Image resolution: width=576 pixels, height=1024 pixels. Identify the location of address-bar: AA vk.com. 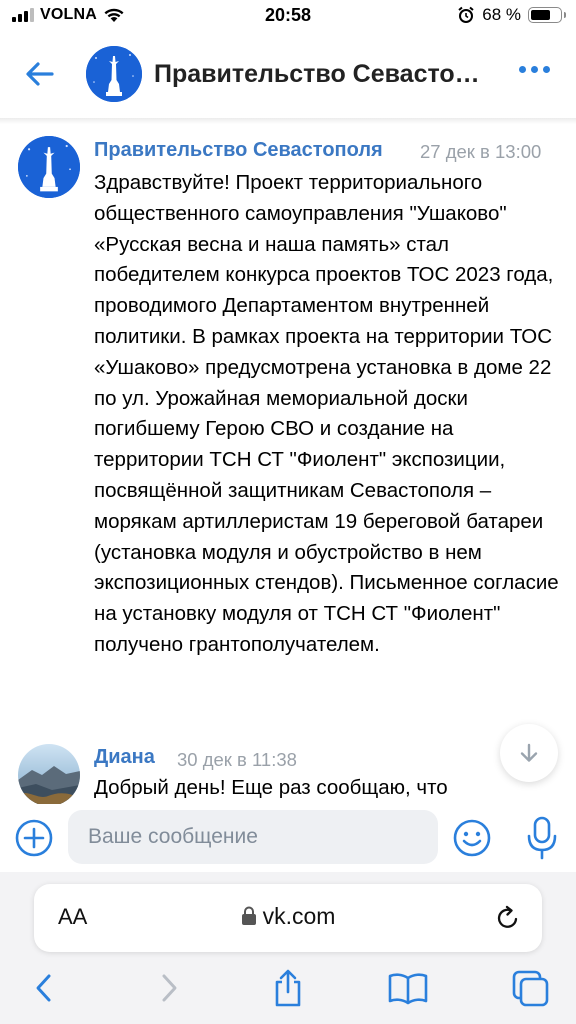
(288, 918).